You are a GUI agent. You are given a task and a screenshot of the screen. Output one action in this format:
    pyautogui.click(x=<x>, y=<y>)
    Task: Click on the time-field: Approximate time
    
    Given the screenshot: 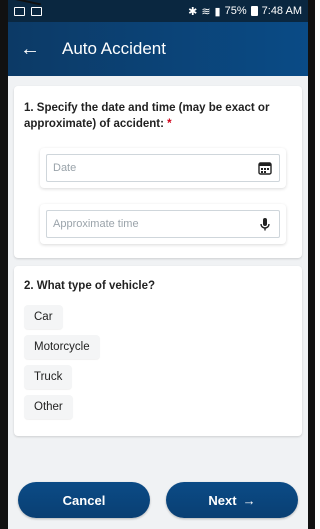 What is the action you would take?
    pyautogui.click(x=163, y=224)
    